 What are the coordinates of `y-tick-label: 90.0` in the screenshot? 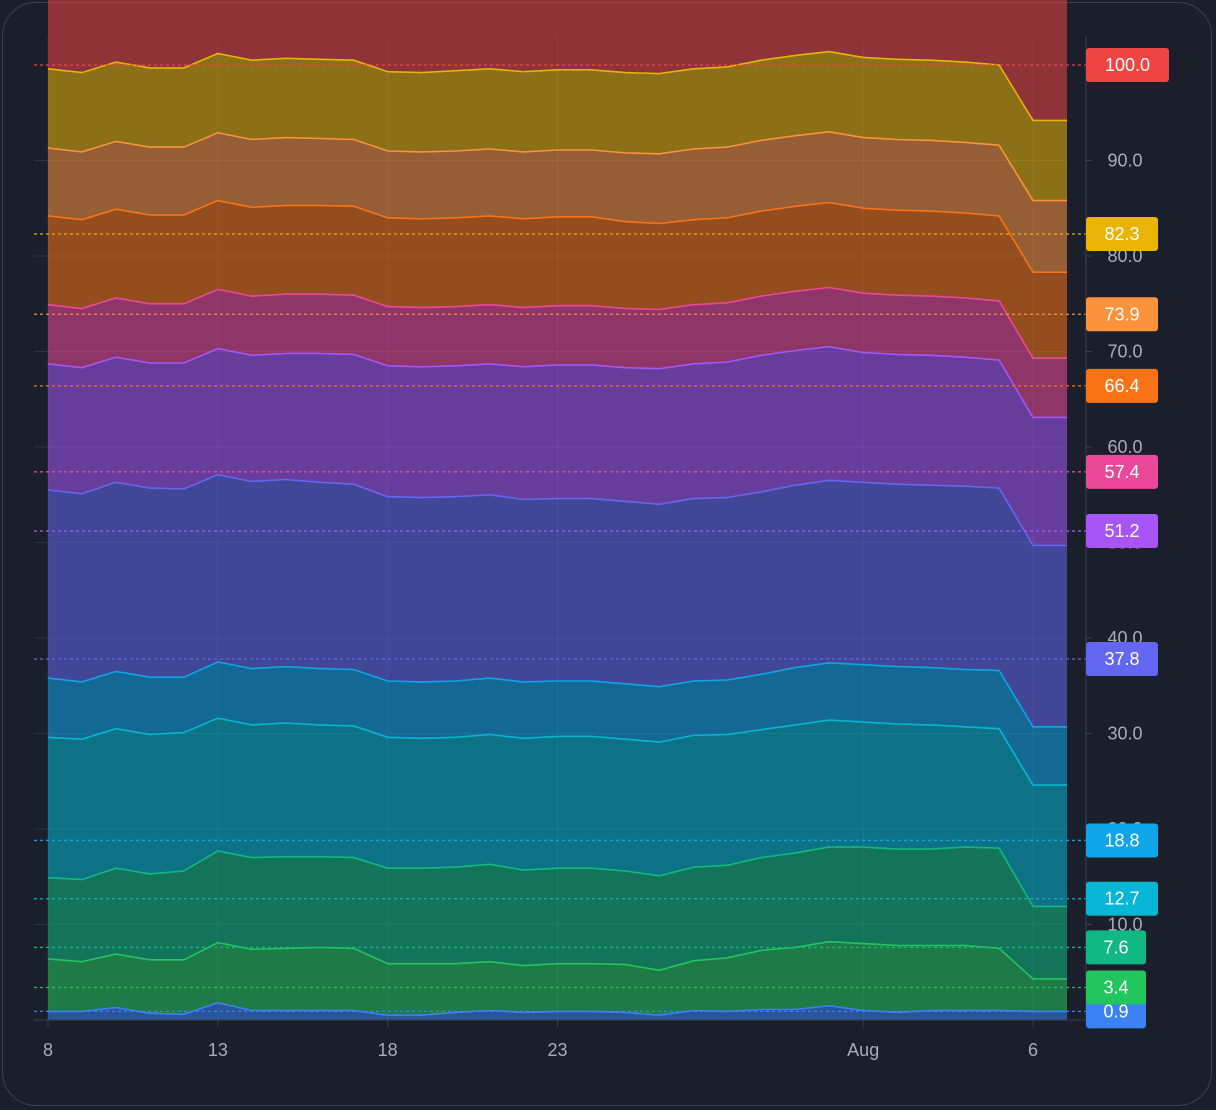 It's located at (1124, 161).